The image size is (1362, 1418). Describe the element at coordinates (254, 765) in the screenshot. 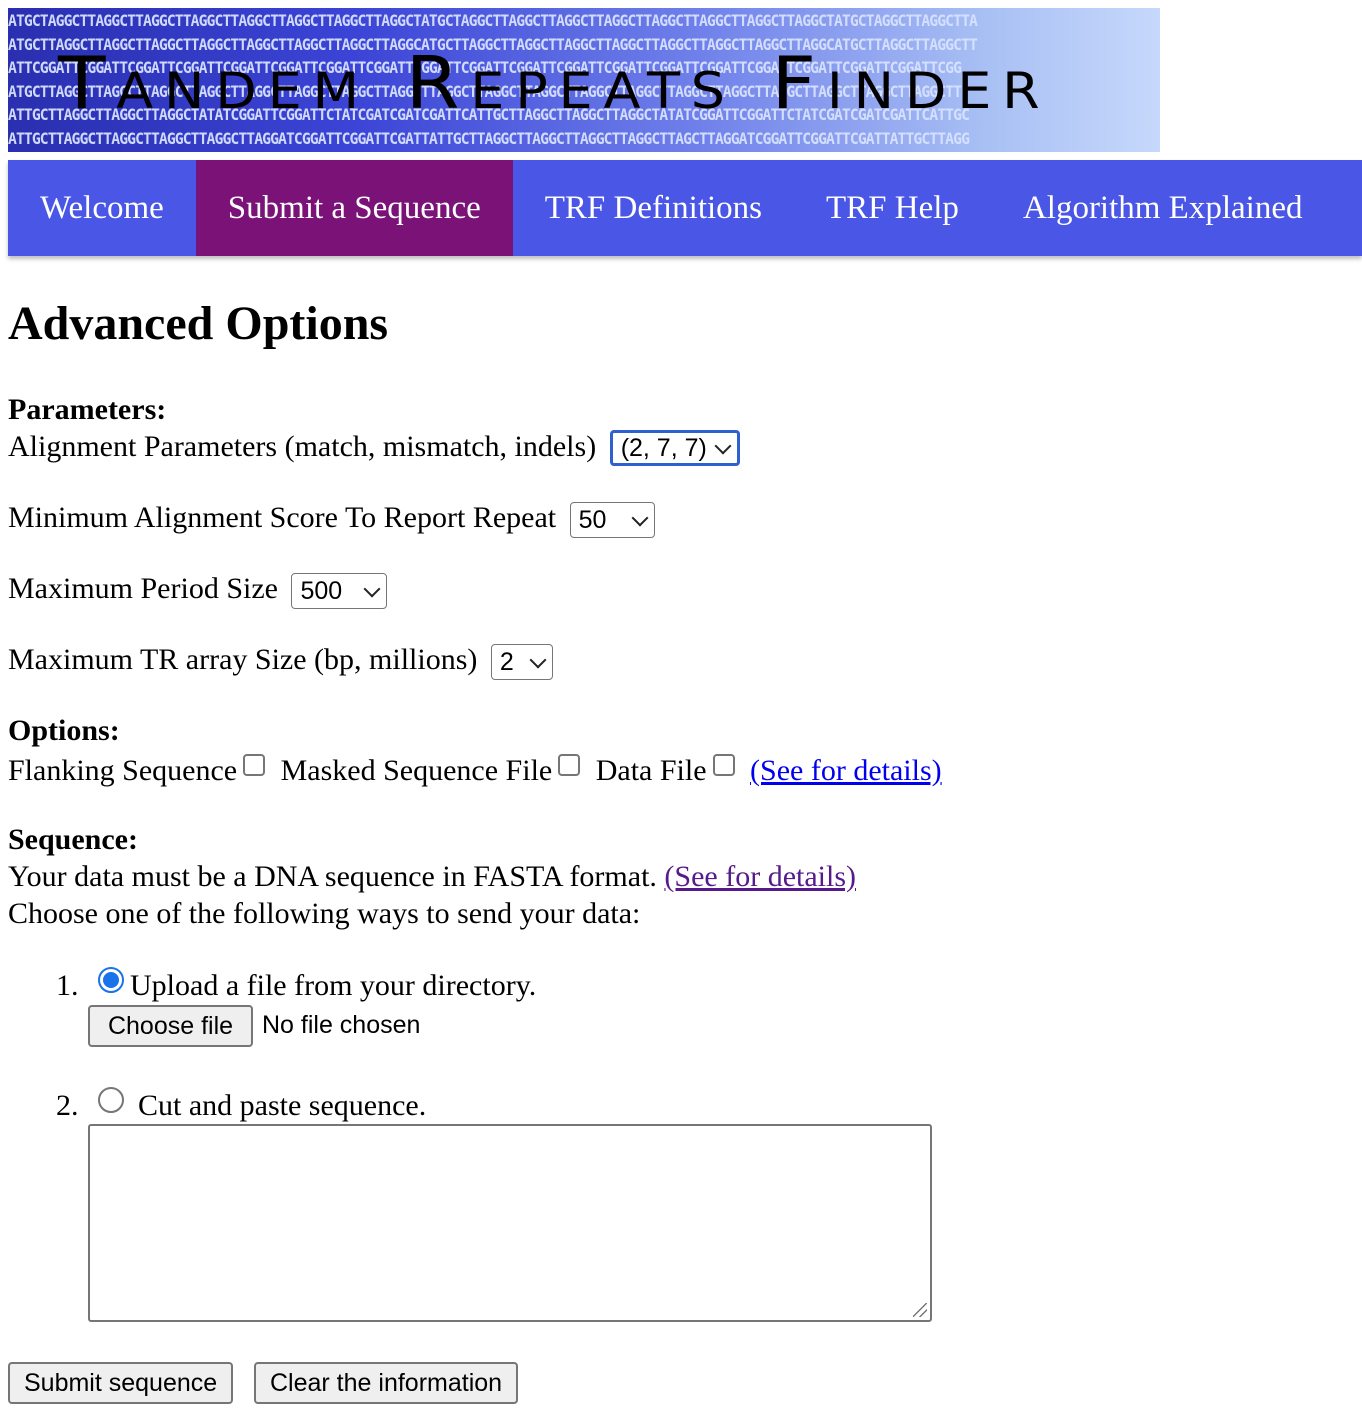

I see `flanking-checkbox` at that location.